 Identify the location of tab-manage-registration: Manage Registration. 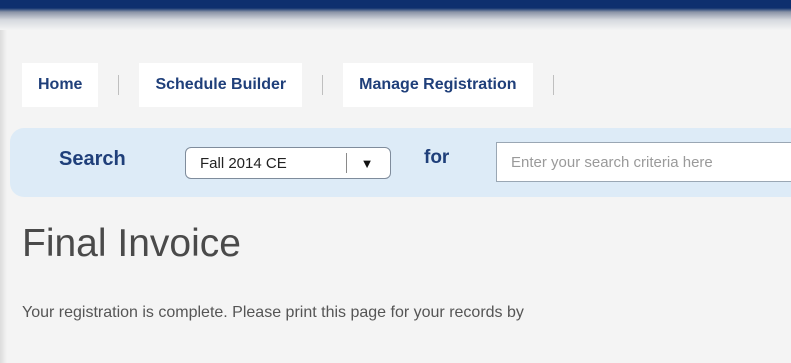
(438, 85).